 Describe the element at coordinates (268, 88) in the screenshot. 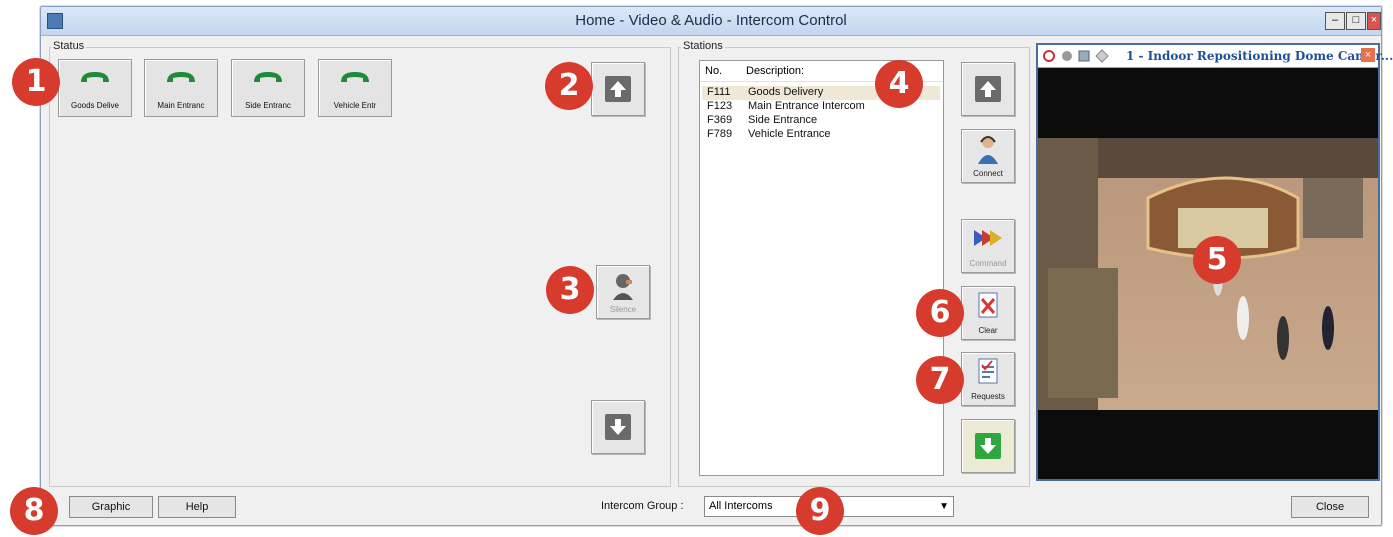

I see `status-tile-side: Side Entranc` at that location.